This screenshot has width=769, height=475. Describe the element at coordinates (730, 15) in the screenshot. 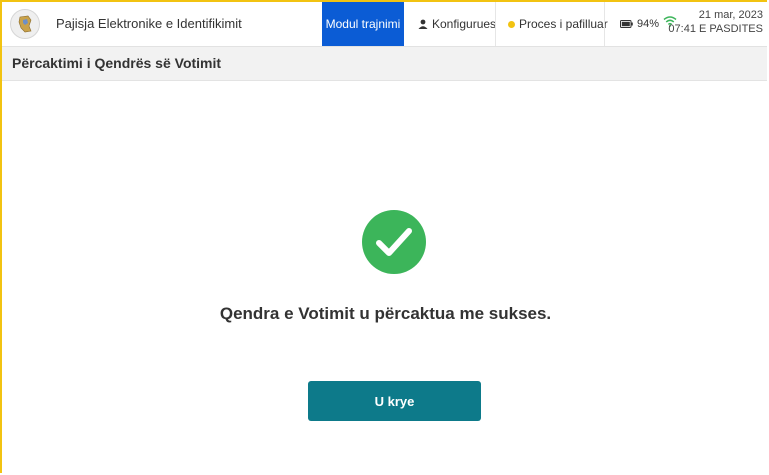

I see `date-label: 21 mar, 2023` at that location.